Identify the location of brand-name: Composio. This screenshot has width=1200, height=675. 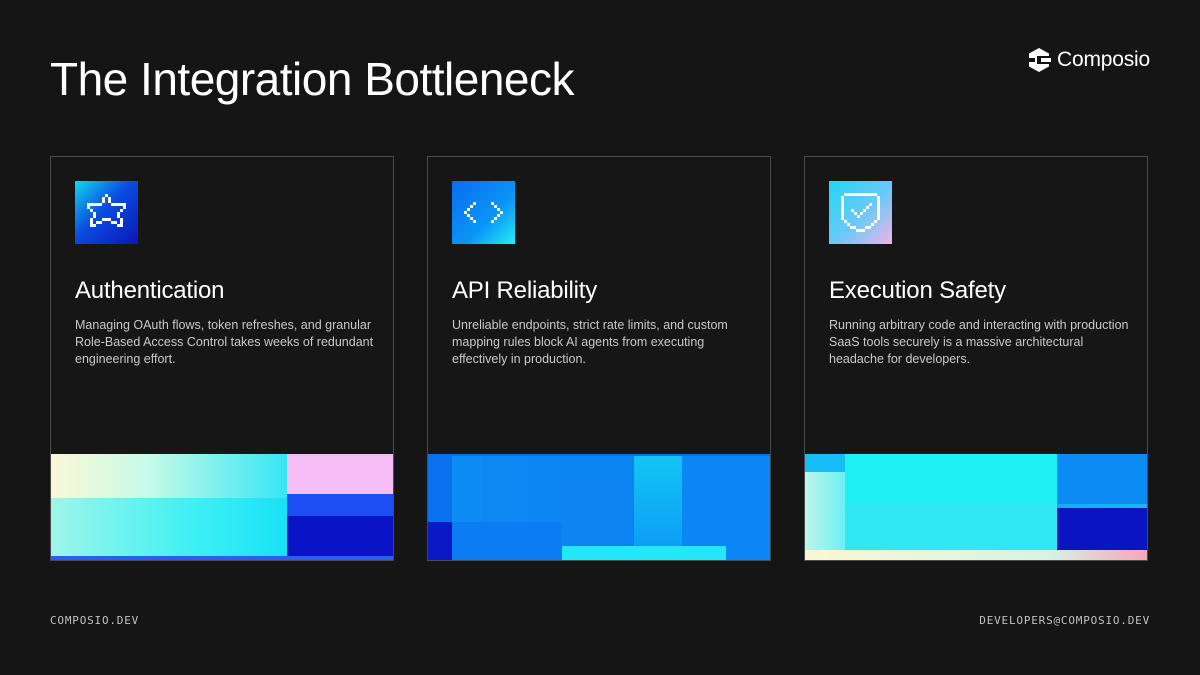
(1103, 59).